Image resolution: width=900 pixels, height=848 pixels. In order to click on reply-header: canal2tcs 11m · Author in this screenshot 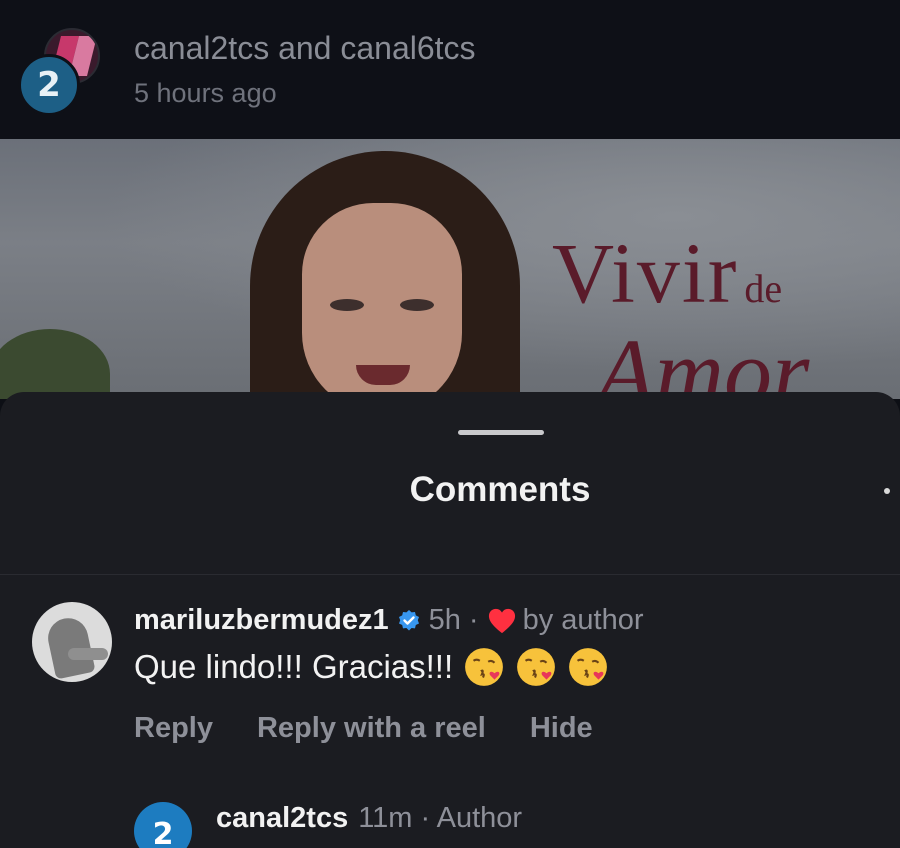, I will do `click(369, 818)`.